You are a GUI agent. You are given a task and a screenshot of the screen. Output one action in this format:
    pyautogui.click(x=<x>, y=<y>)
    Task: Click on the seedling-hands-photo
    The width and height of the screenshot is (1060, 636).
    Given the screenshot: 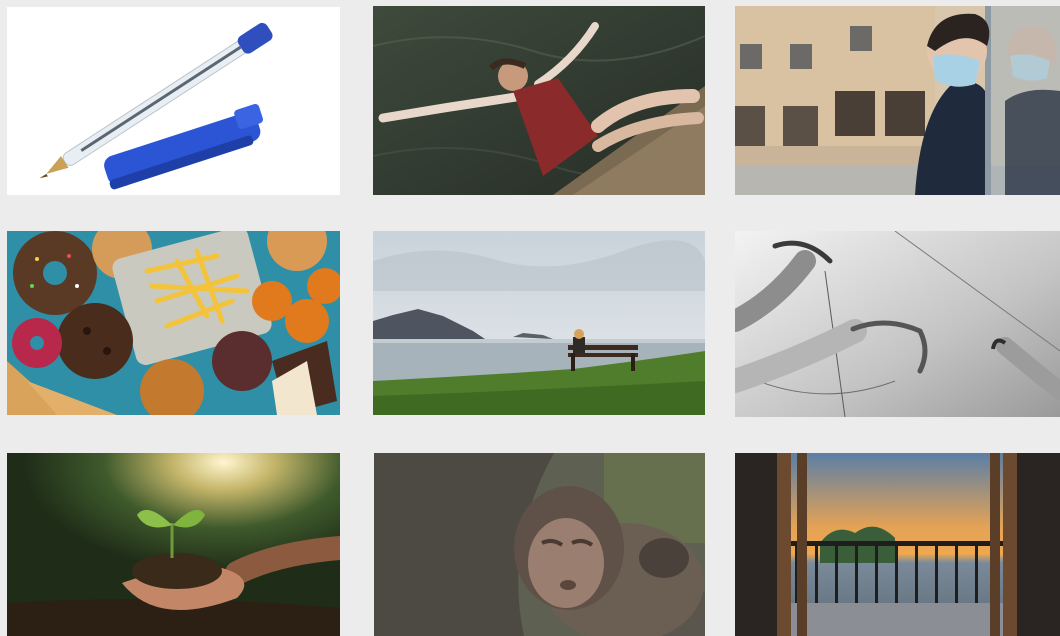 What is the action you would take?
    pyautogui.click(x=173, y=544)
    